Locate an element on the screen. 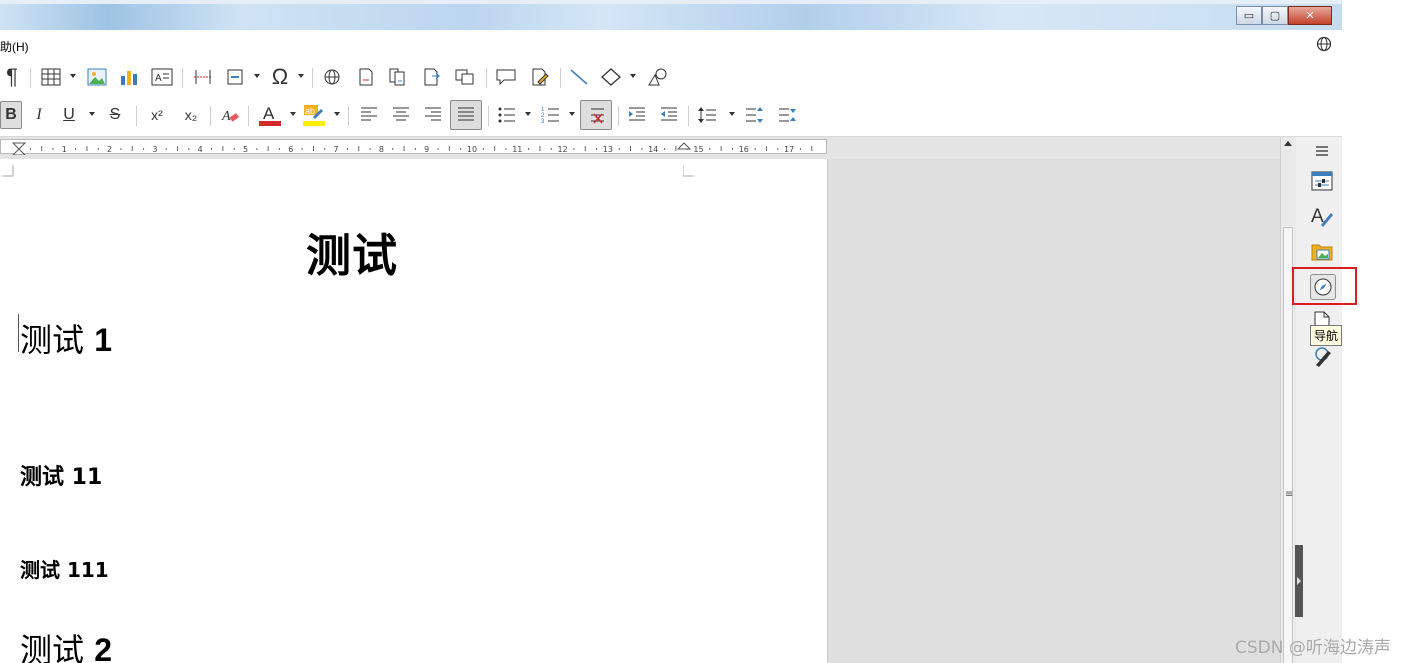 The width and height of the screenshot is (1421, 663). close-button: ✕ is located at coordinates (1310, 15).